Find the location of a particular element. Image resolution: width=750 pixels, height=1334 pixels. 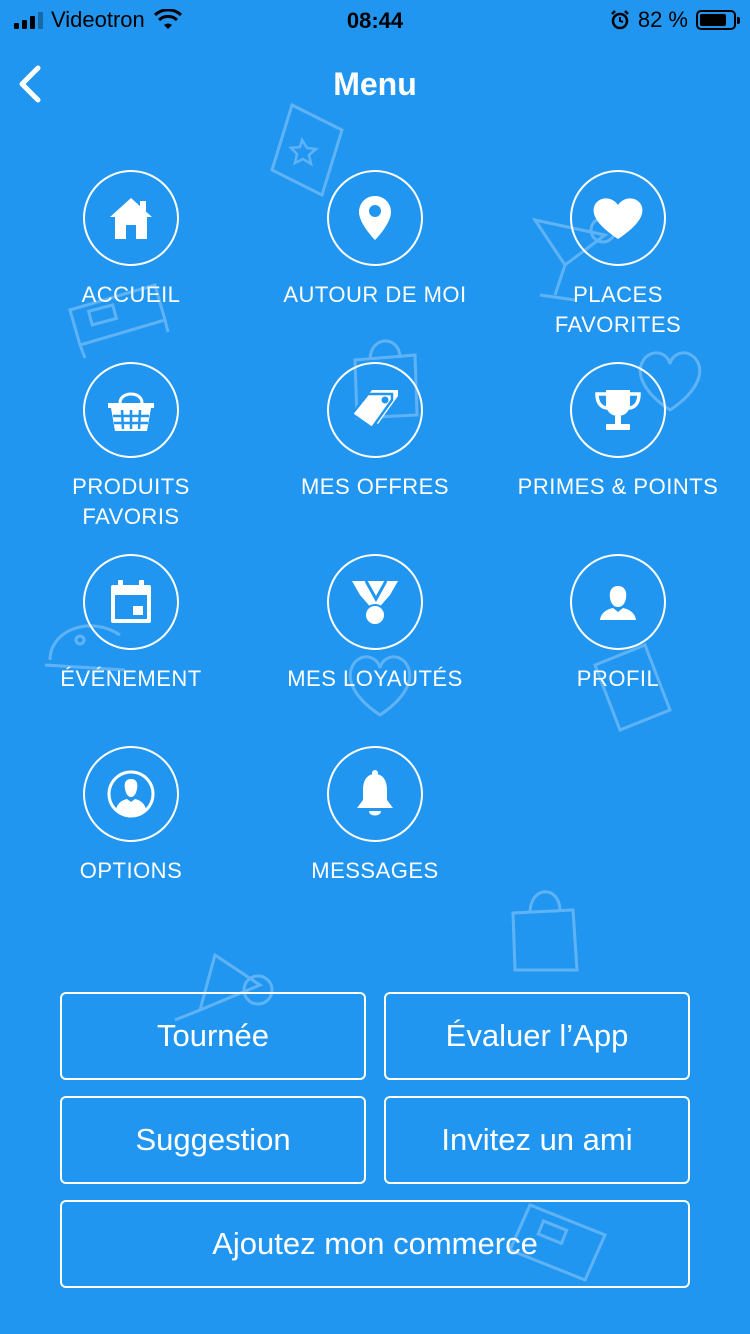

menu-item-profil: PROFIL is located at coordinates (618, 624).